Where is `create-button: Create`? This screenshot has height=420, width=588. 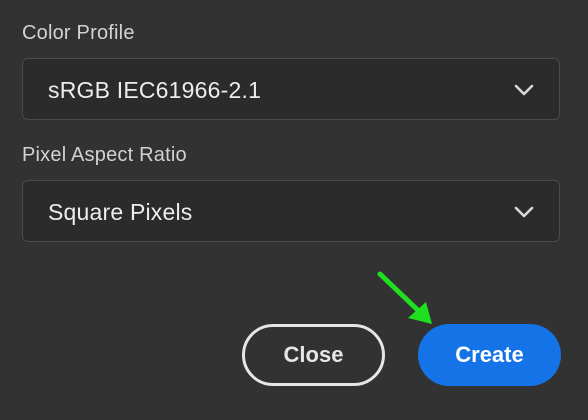
create-button: Create is located at coordinates (489, 355).